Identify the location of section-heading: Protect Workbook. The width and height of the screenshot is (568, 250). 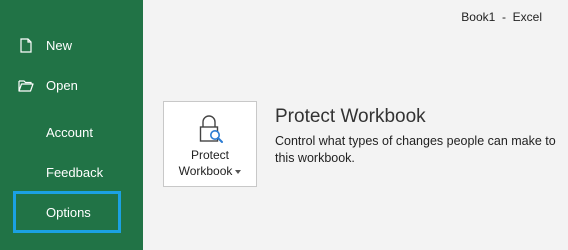
(350, 116).